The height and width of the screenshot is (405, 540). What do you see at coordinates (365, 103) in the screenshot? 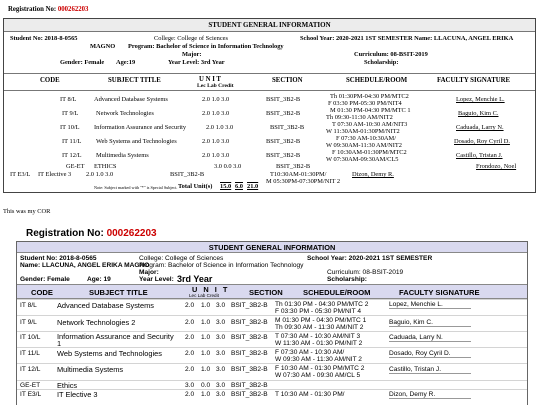
I see `schedule-line-2: F 03:30 PM-05:30 PM/NIT4` at bounding box center [365, 103].